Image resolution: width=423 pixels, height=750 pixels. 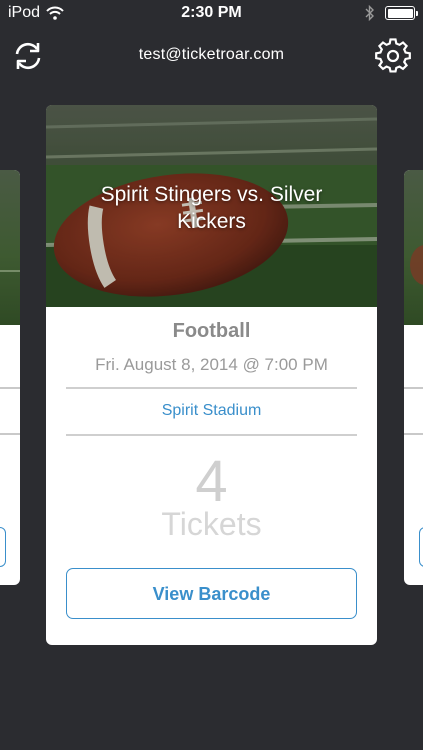 I want to click on previous-ticket-card, so click(x=10, y=377).